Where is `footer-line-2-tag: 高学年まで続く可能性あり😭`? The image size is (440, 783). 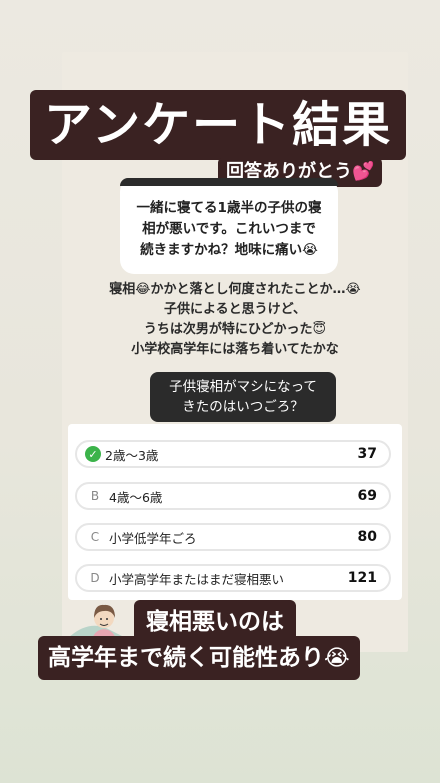 footer-line-2-tag: 高学年まで続く可能性あり😭 is located at coordinates (199, 658).